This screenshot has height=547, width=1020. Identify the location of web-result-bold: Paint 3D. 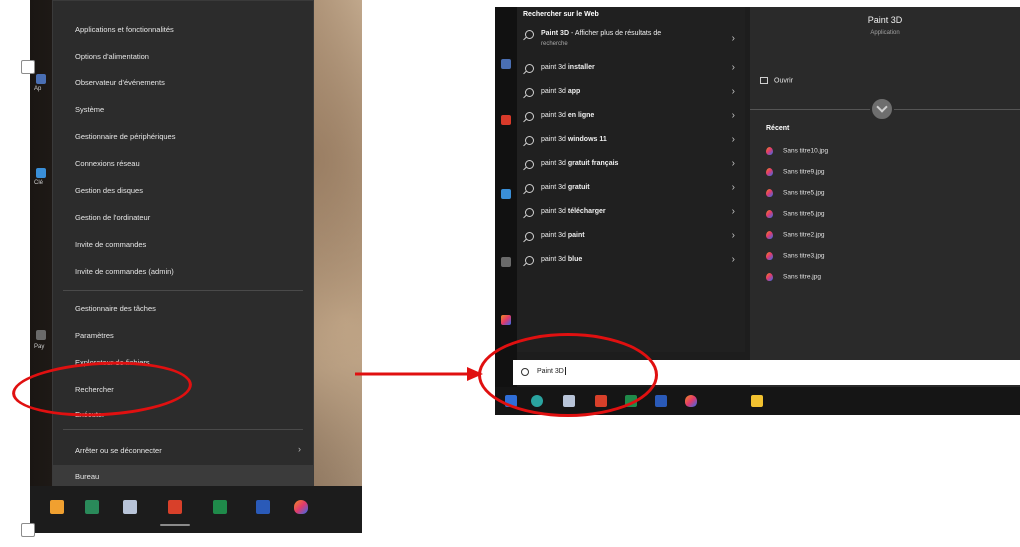
(555, 33).